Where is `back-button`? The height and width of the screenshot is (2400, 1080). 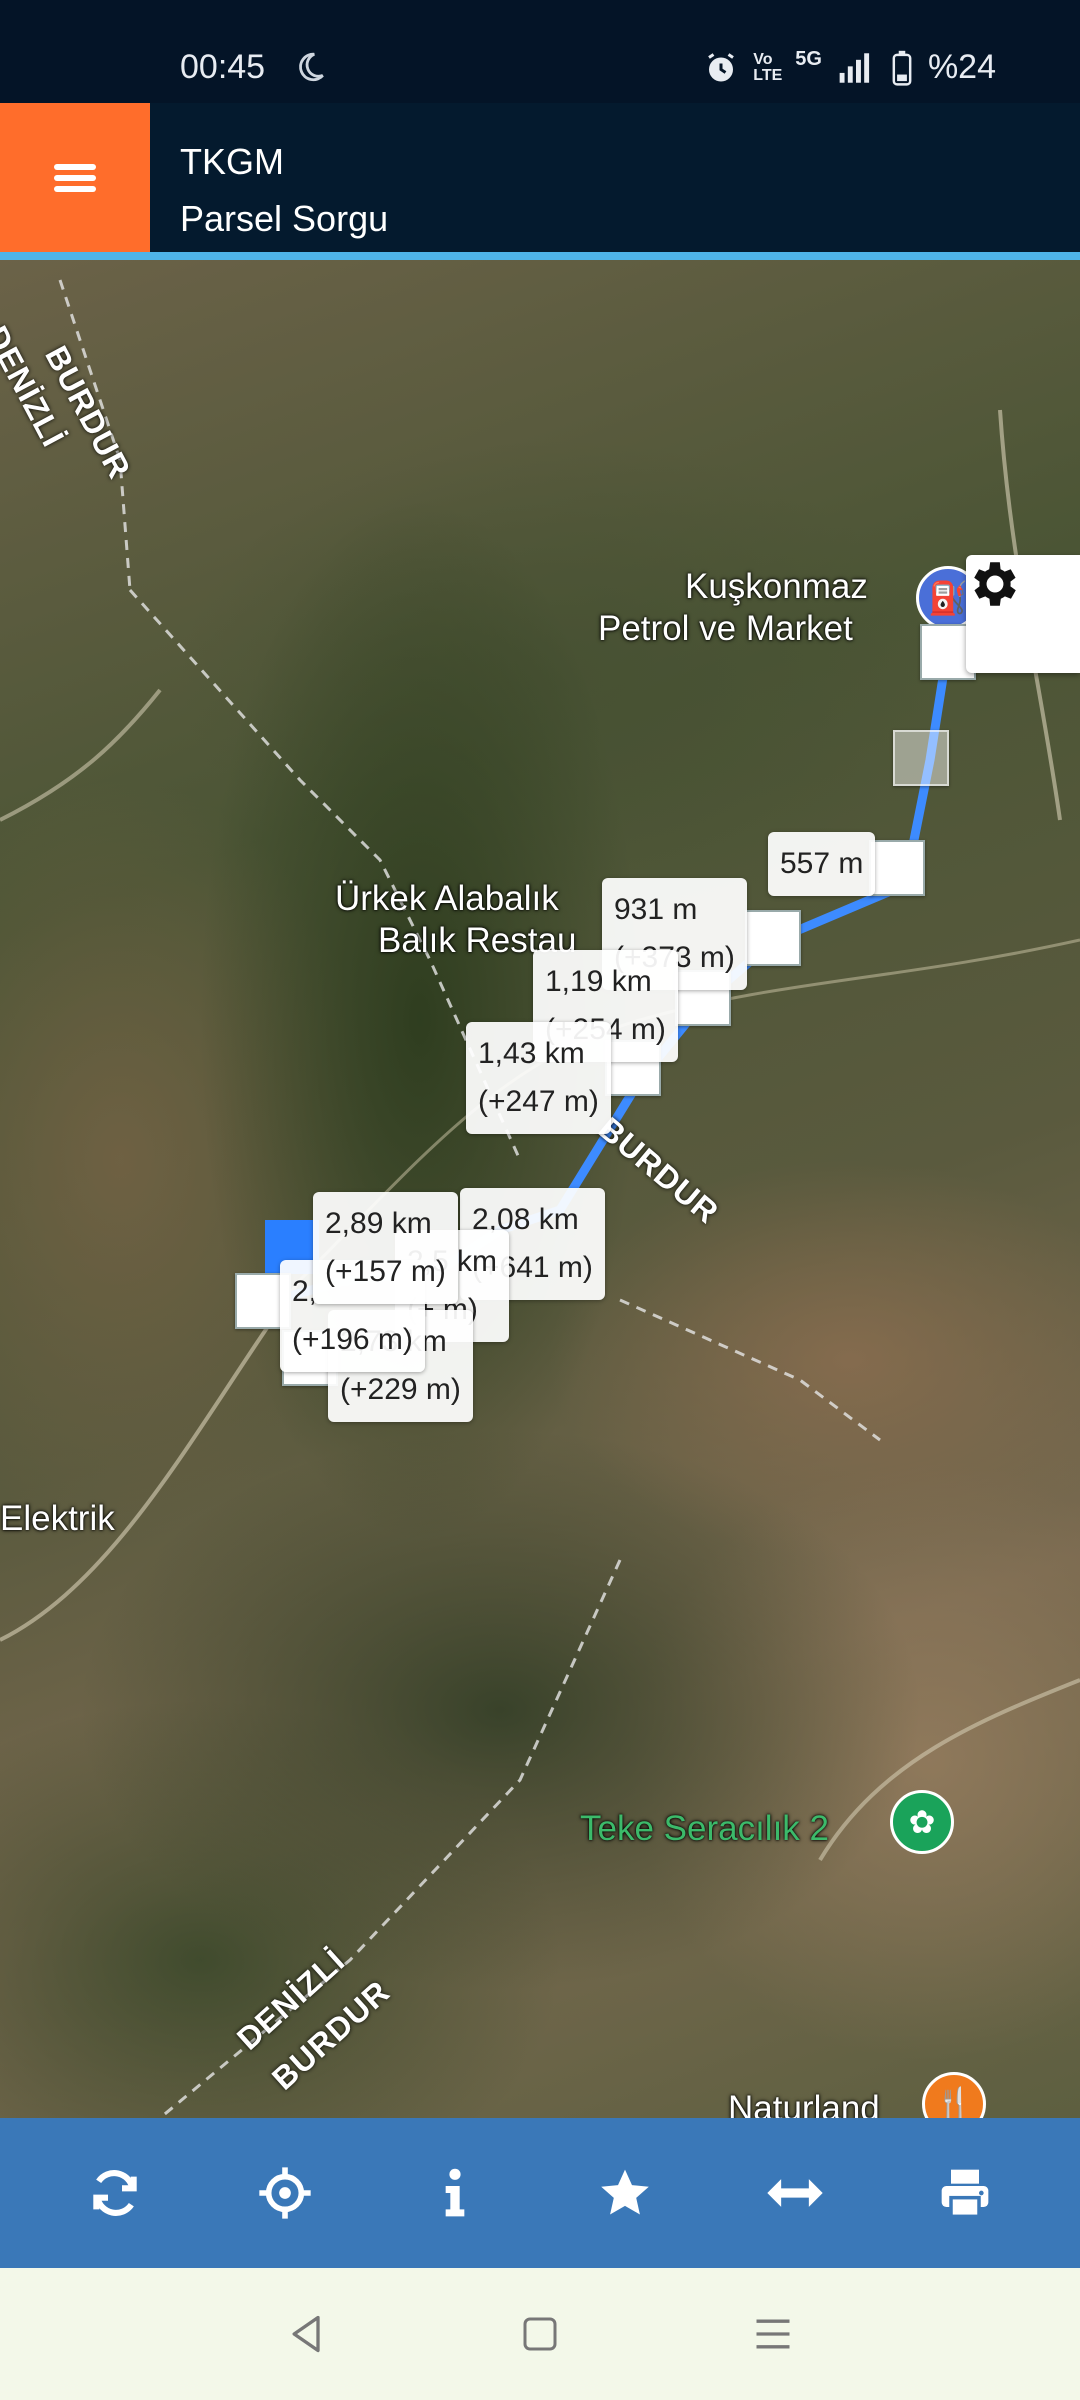 back-button is located at coordinates (307, 2334).